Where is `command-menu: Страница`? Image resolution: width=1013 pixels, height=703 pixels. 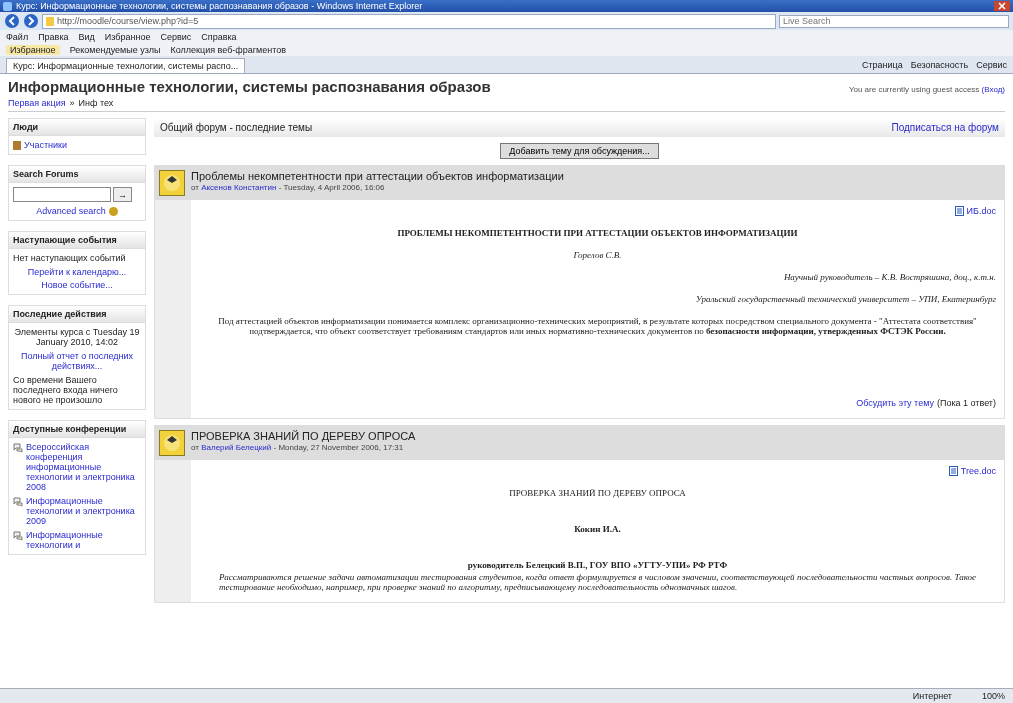 command-menu: Страница is located at coordinates (882, 65).